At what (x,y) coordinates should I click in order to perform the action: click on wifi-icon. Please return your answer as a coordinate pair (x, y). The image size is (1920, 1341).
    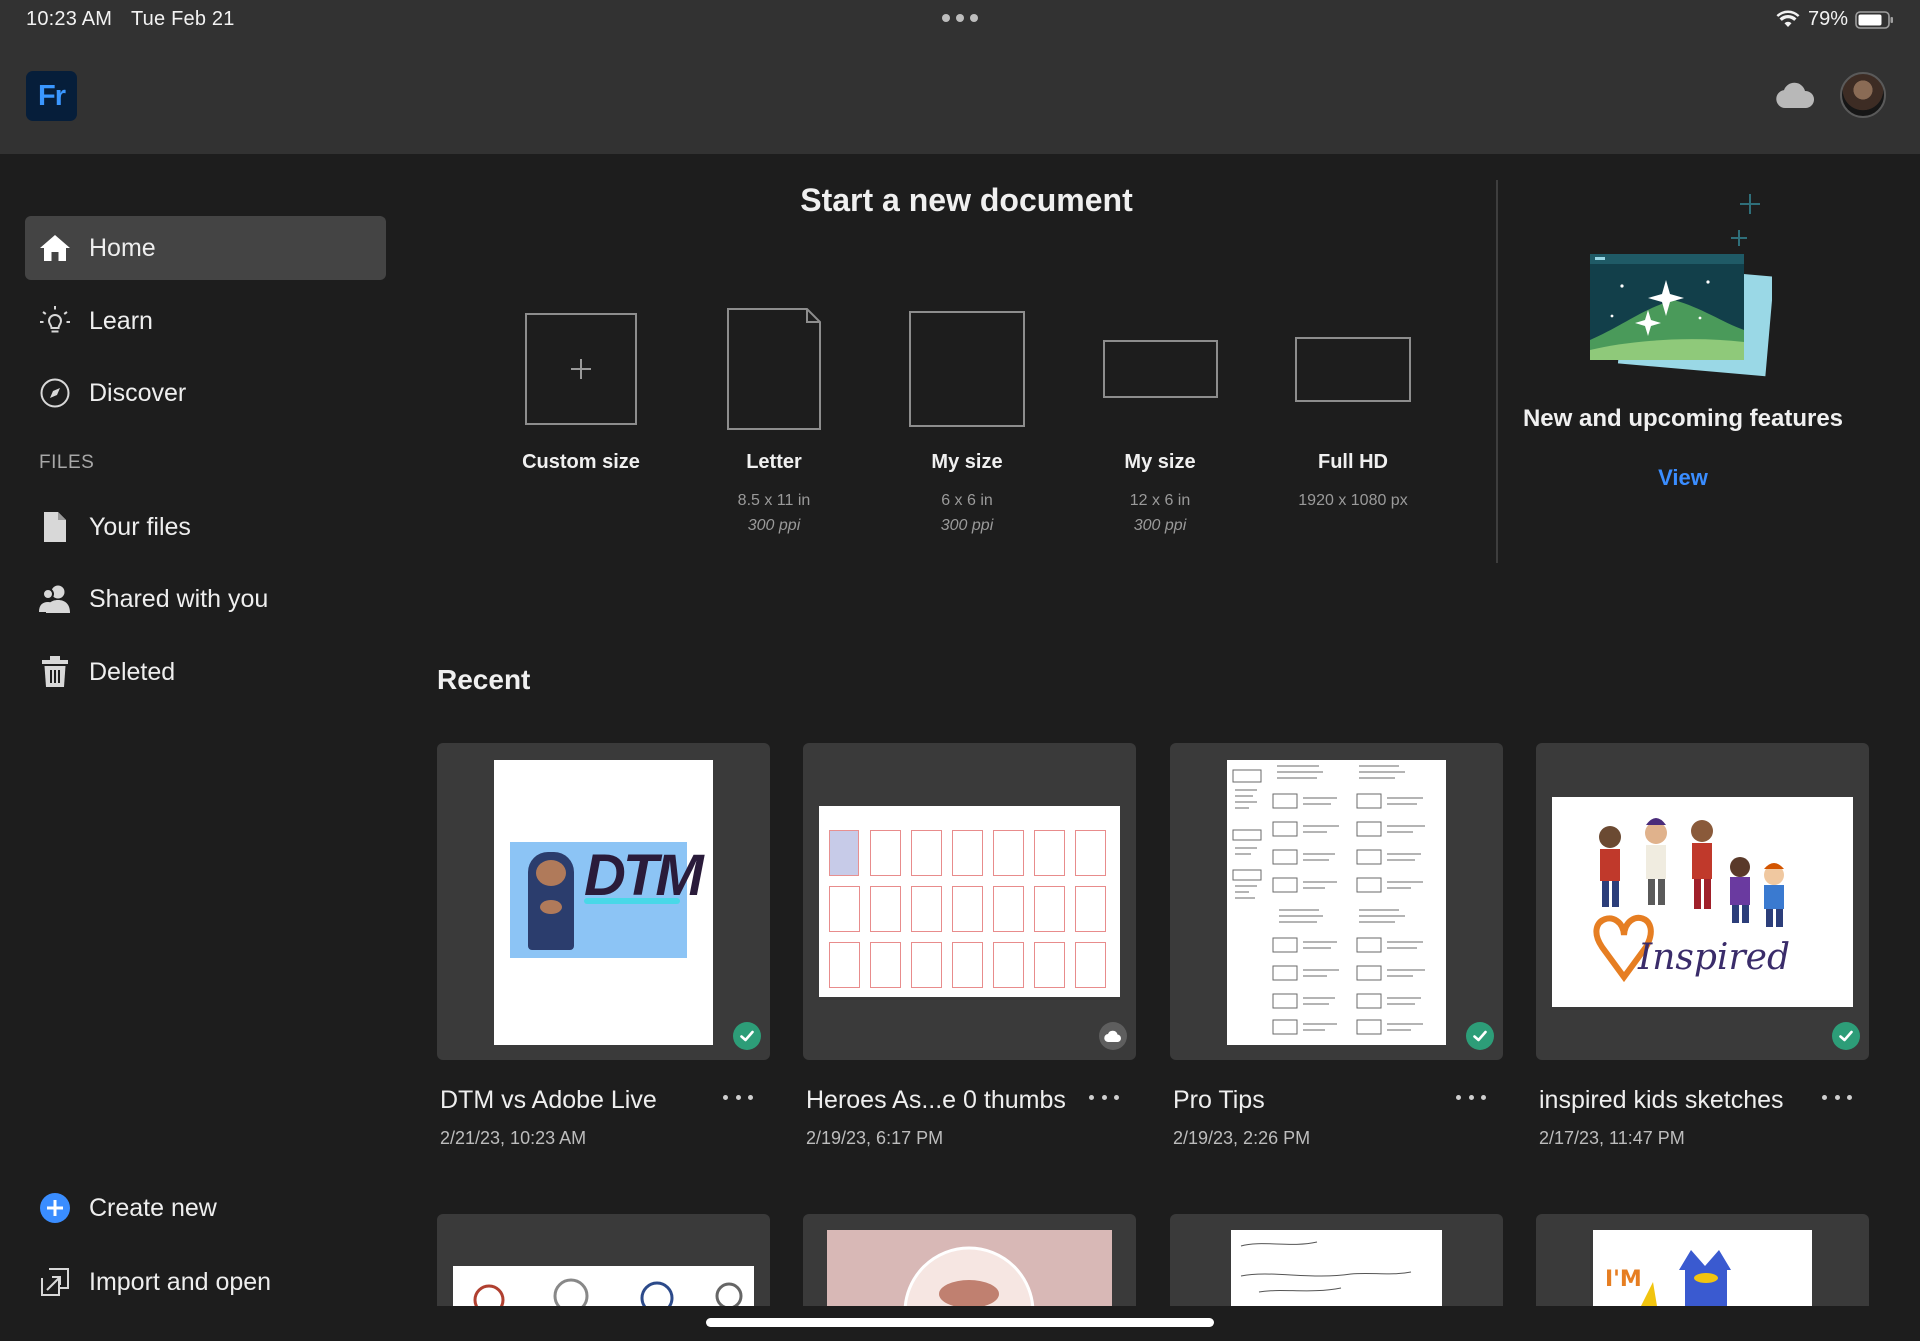
    Looking at the image, I should click on (1788, 18).